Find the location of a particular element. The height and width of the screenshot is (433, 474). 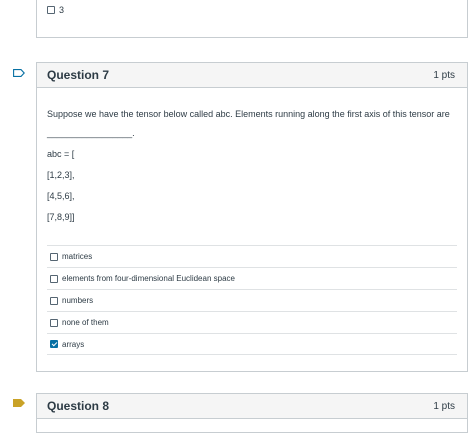

answer-label: arrays is located at coordinates (73, 344).